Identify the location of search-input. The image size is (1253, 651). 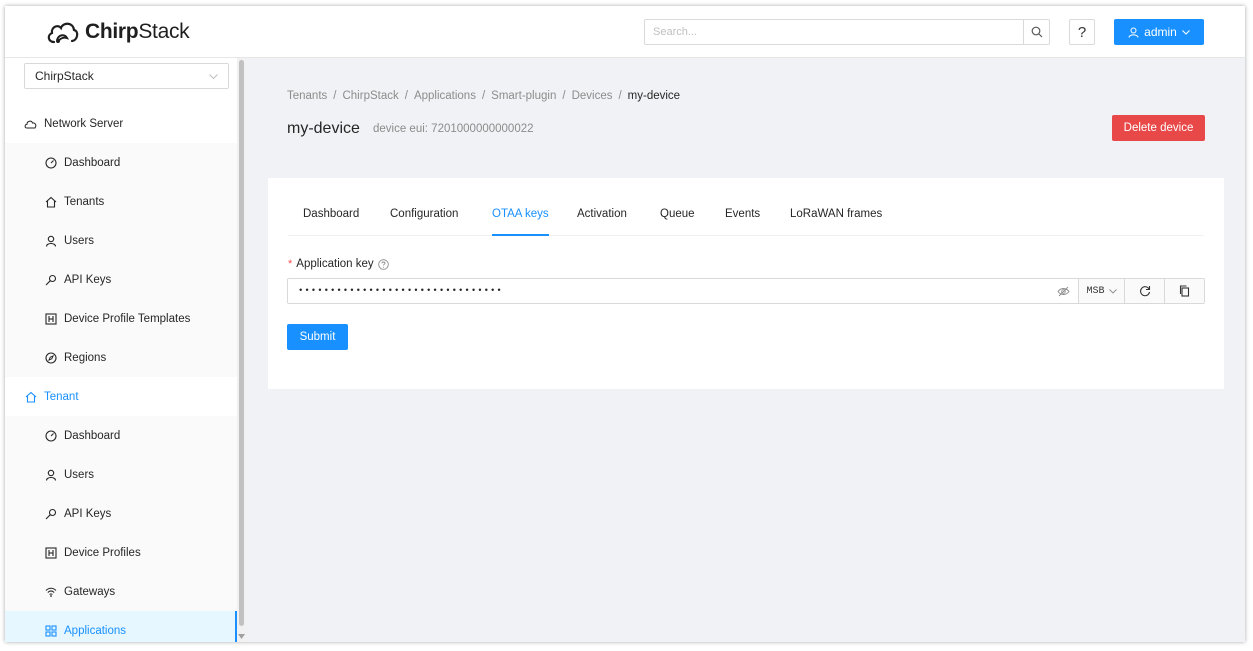
(834, 32).